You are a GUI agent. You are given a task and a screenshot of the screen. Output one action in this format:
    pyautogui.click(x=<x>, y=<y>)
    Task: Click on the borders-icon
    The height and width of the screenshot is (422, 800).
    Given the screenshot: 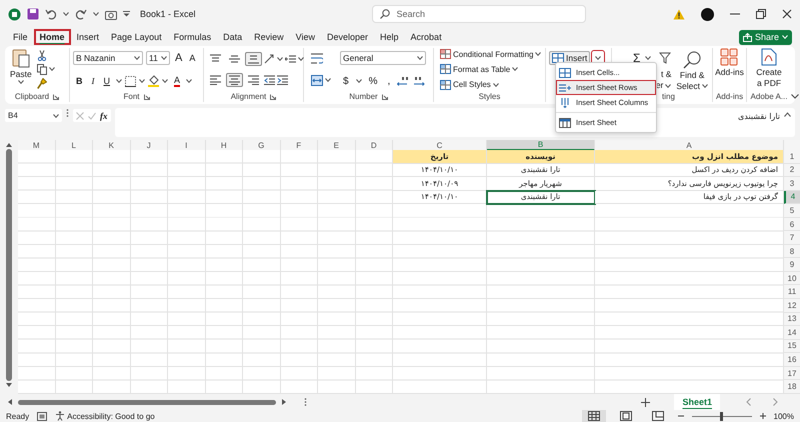 What is the action you would take?
    pyautogui.click(x=130, y=81)
    